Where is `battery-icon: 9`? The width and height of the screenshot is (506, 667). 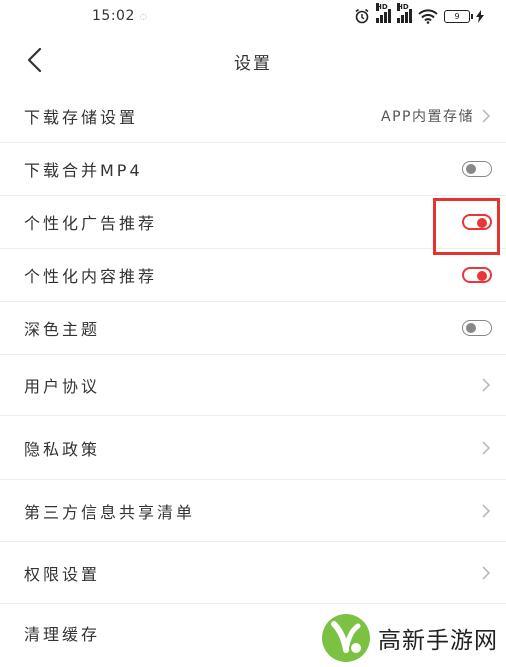
battery-icon: 9 is located at coordinates (458, 16).